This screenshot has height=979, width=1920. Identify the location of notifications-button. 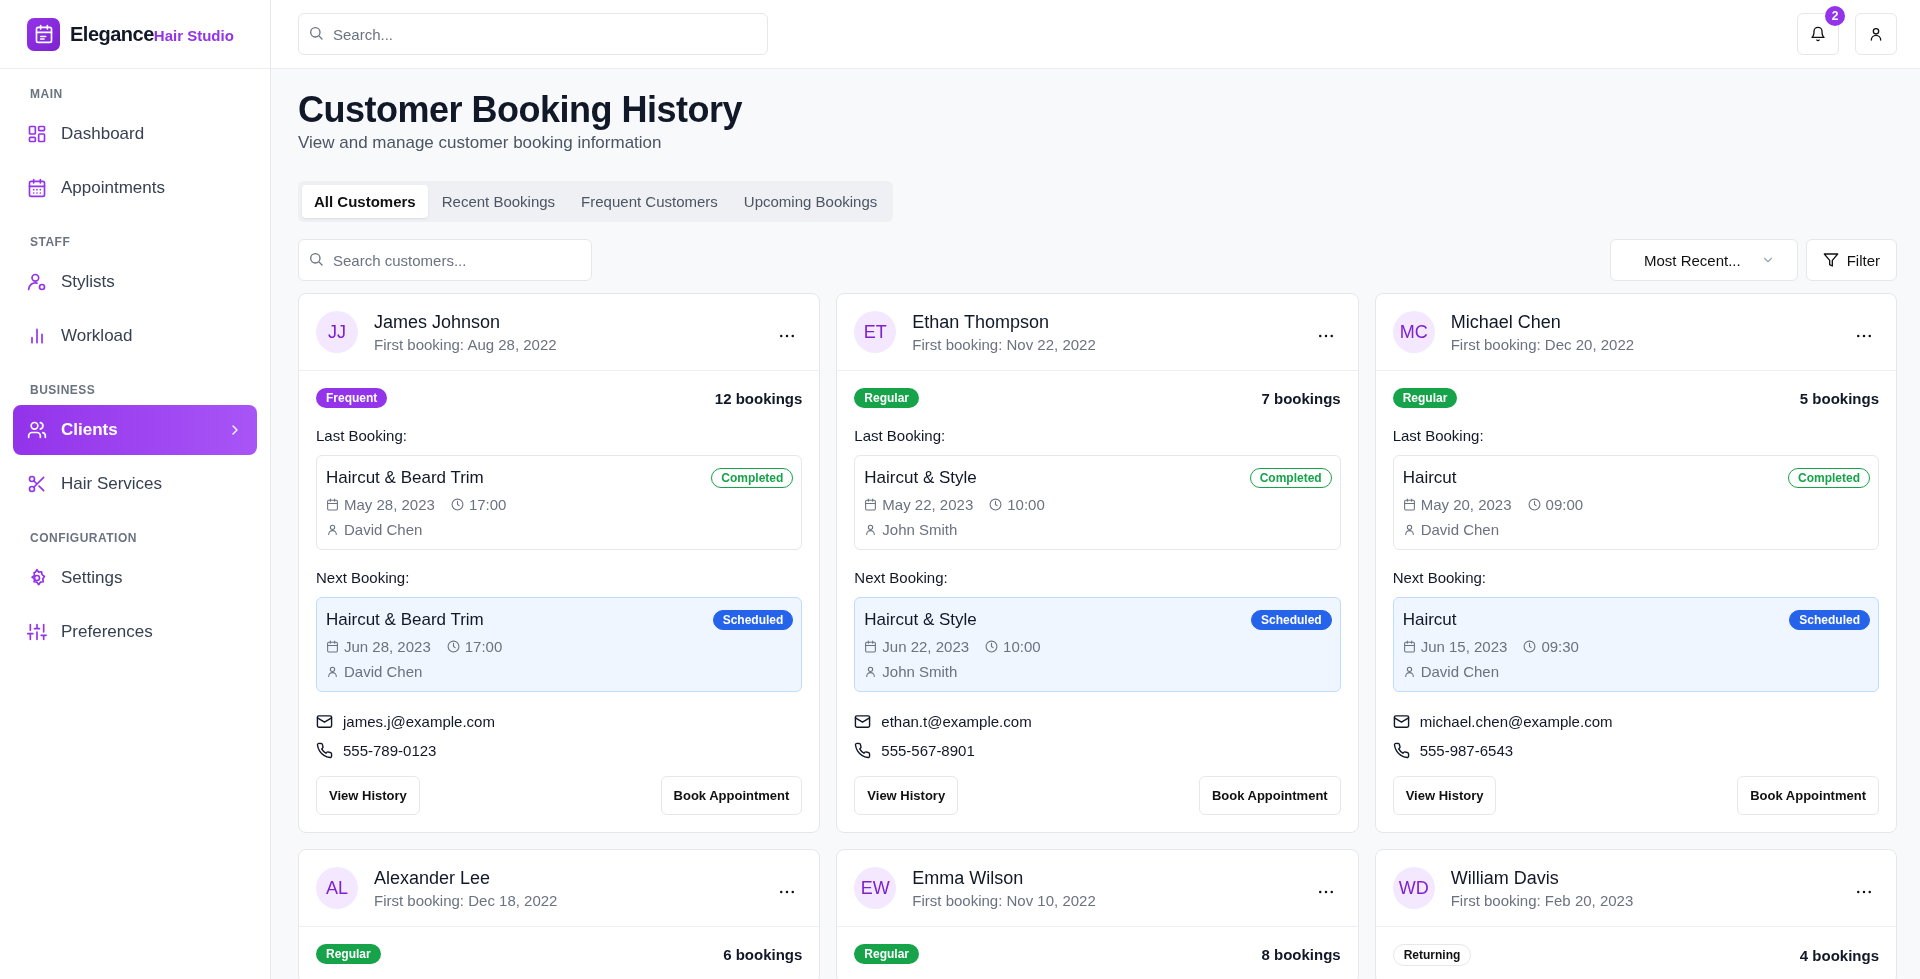
(1818, 34).